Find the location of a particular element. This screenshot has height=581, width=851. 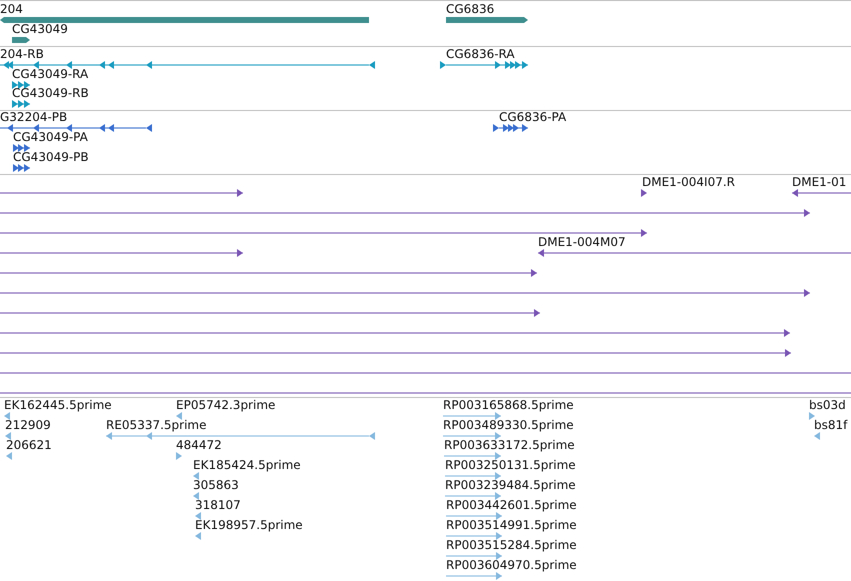

feature-label: bs81f is located at coordinates (831, 425).